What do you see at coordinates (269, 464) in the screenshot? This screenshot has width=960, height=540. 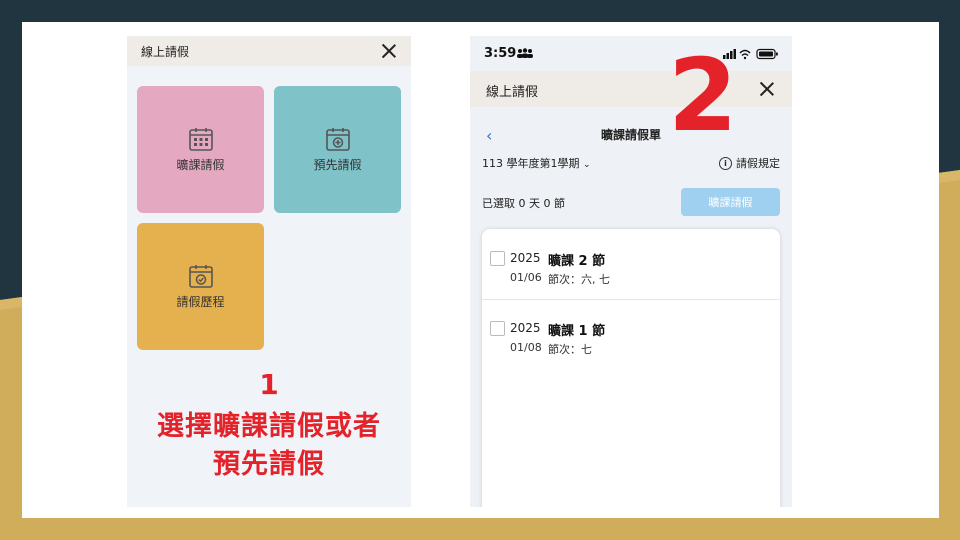 I see `annotation-line: 預先請假` at bounding box center [269, 464].